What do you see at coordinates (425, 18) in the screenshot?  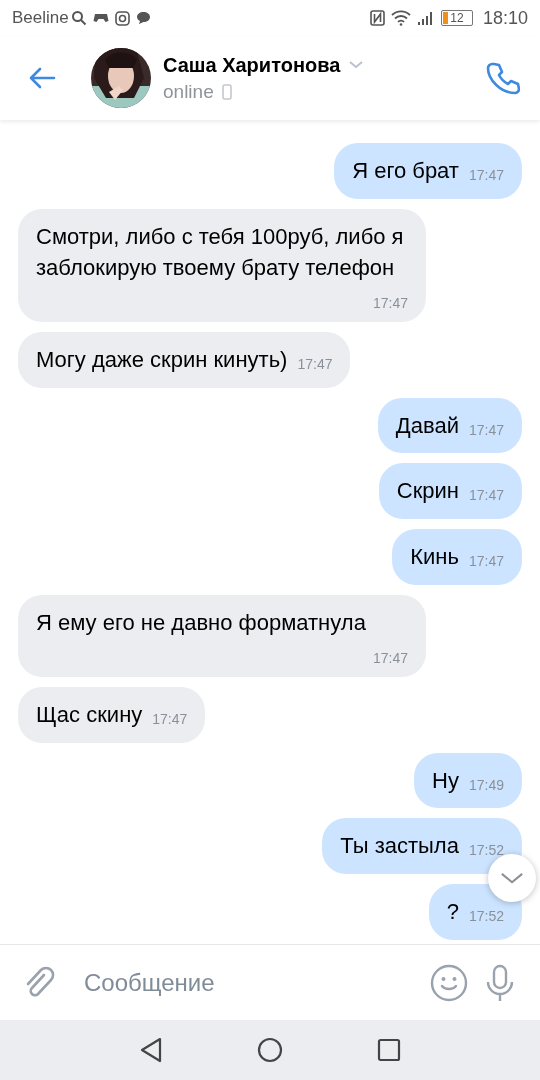 I see `signal-icon` at bounding box center [425, 18].